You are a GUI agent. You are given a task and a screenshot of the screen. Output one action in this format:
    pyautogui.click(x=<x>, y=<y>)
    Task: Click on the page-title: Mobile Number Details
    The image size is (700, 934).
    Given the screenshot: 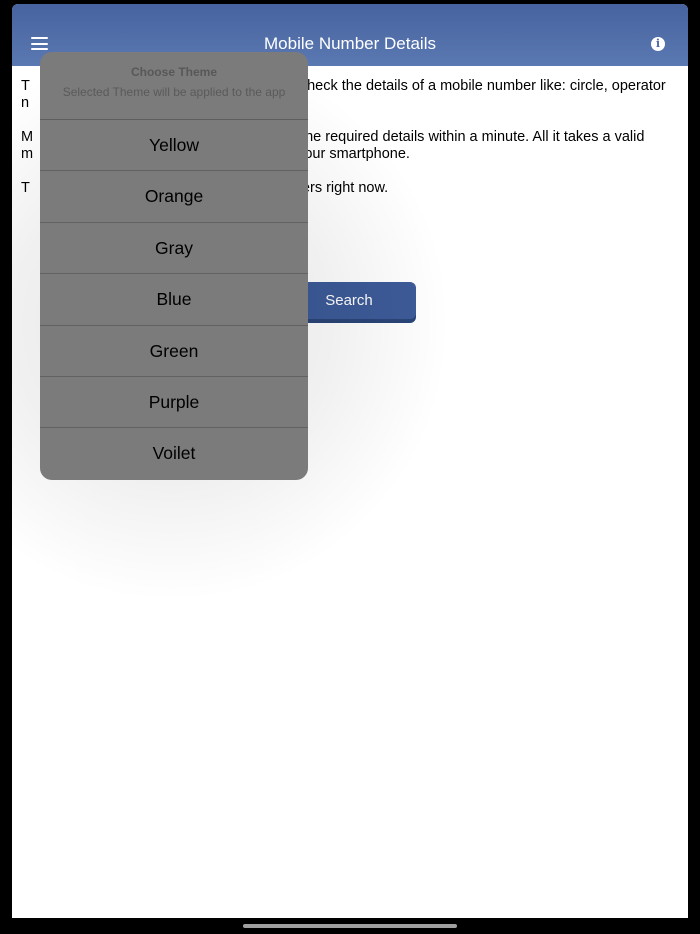 What is the action you would take?
    pyautogui.click(x=350, y=43)
    